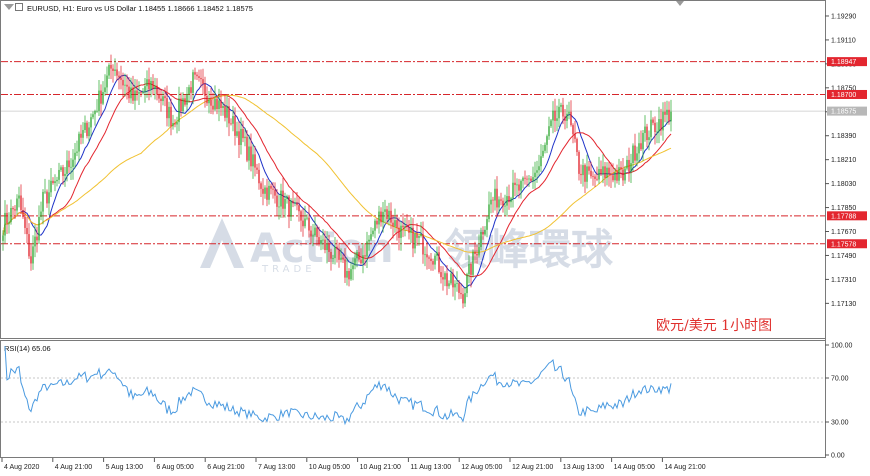 The height and width of the screenshot is (476, 870). Describe the element at coordinates (380, 467) in the screenshot. I see `time-tick-label: 10 Aug 21:00` at that location.